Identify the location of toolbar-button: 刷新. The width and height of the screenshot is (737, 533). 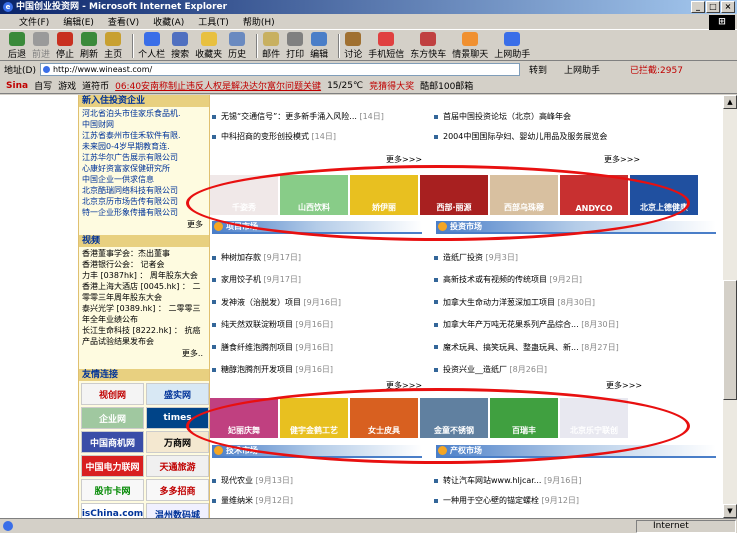
(89, 46).